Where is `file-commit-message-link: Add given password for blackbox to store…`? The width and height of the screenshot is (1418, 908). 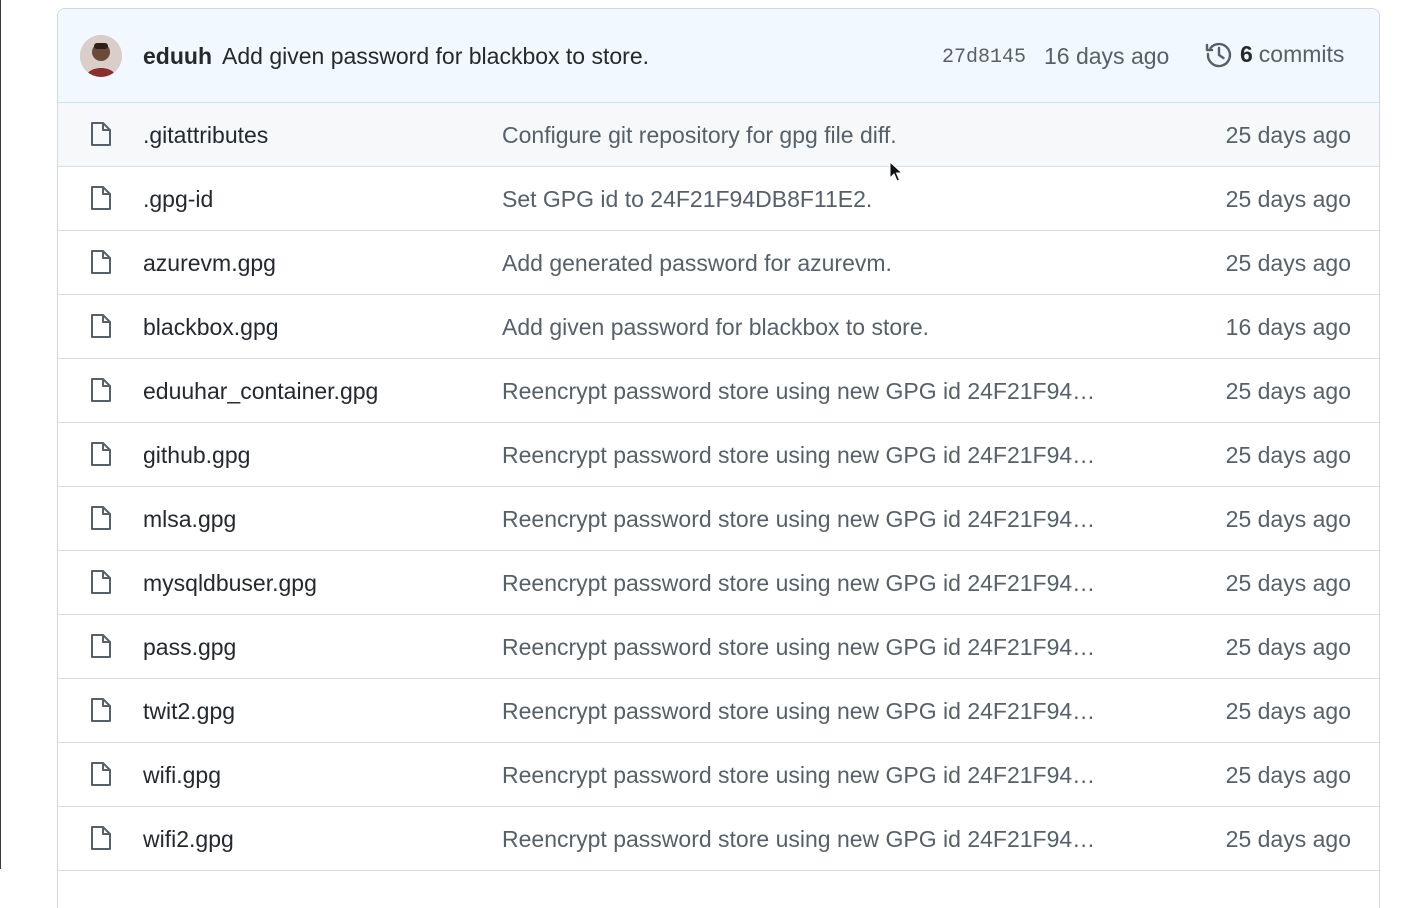 file-commit-message-link: Add given password for blackbox to store… is located at coordinates (822, 327).